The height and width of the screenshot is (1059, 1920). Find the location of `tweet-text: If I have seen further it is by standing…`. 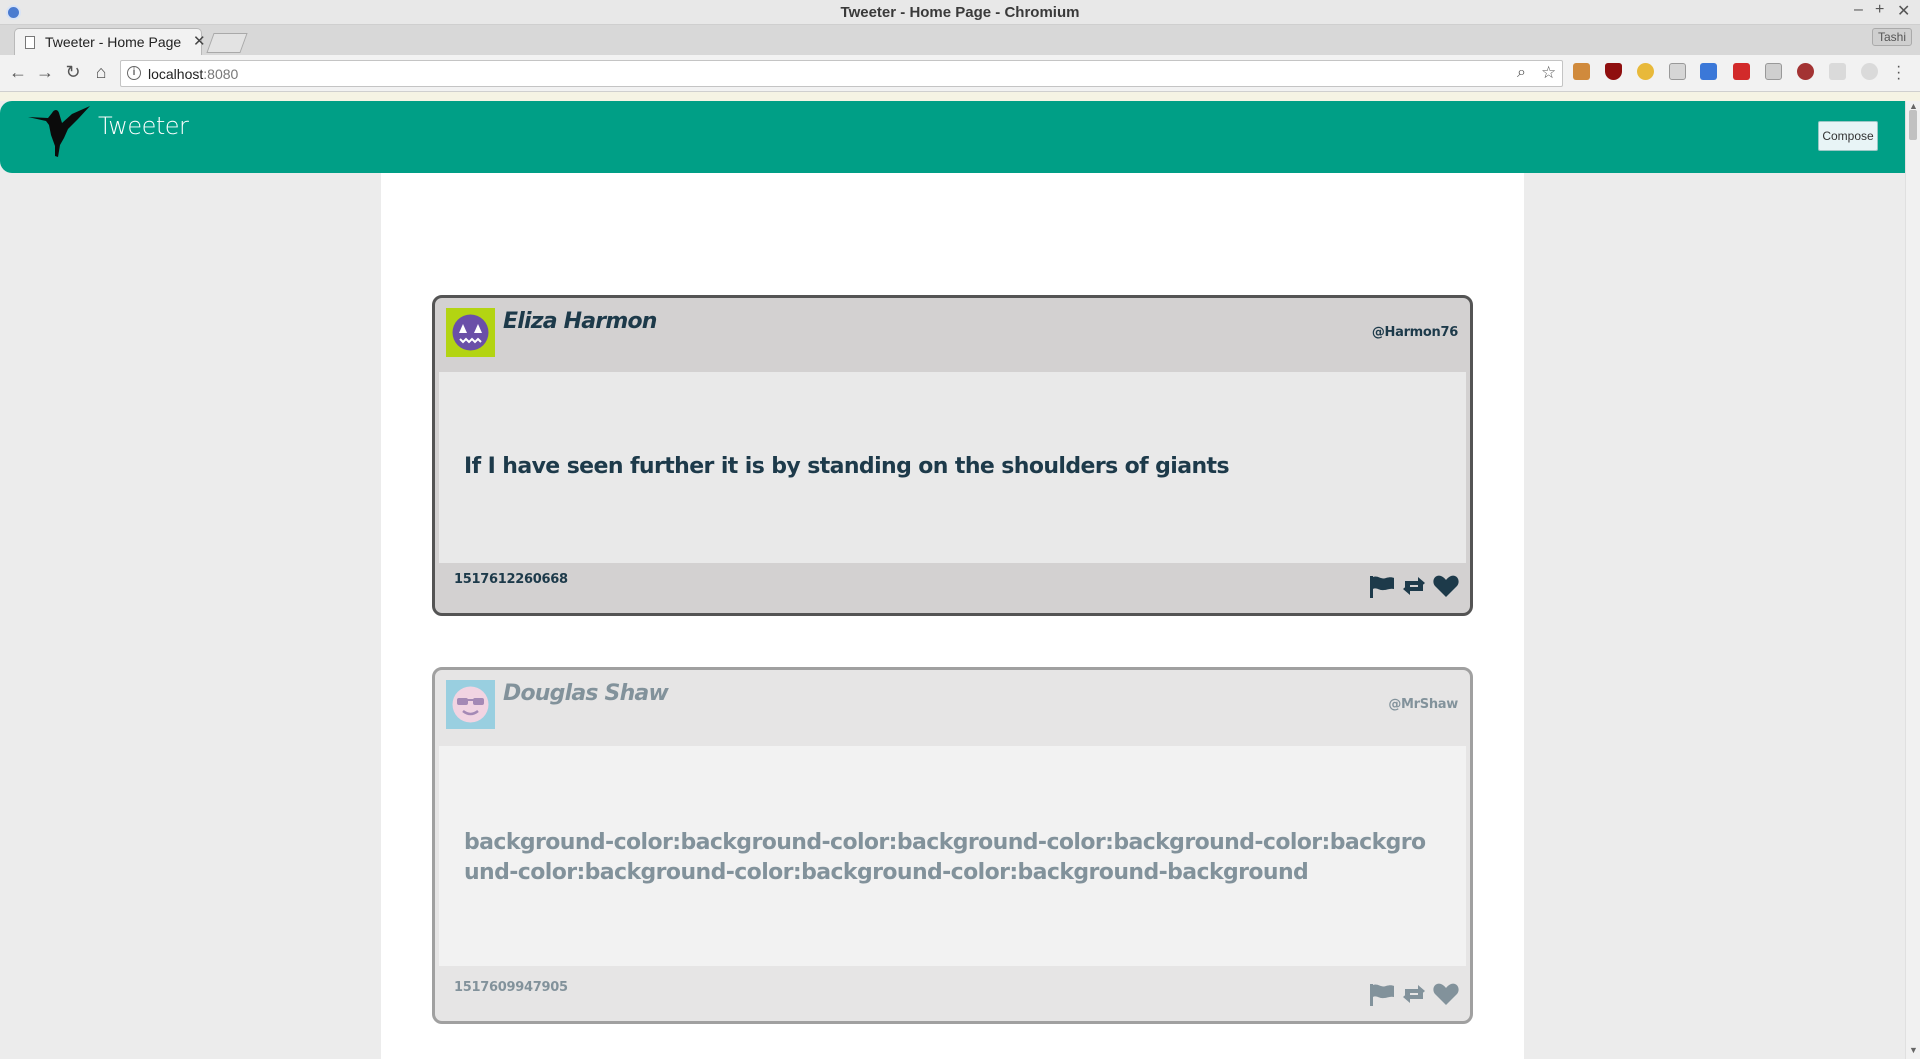

tweet-text: If I have seen further it is by standing… is located at coordinates (847, 466).